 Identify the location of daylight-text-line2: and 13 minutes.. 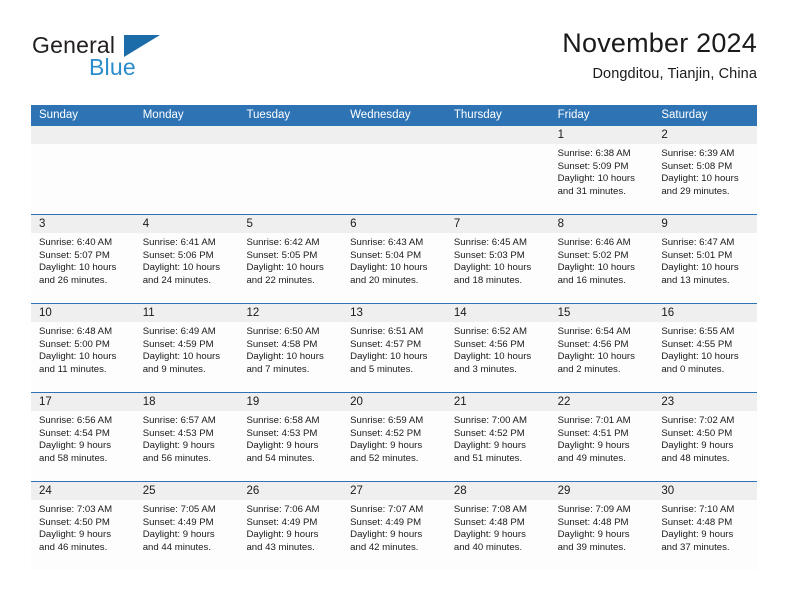
(695, 280).